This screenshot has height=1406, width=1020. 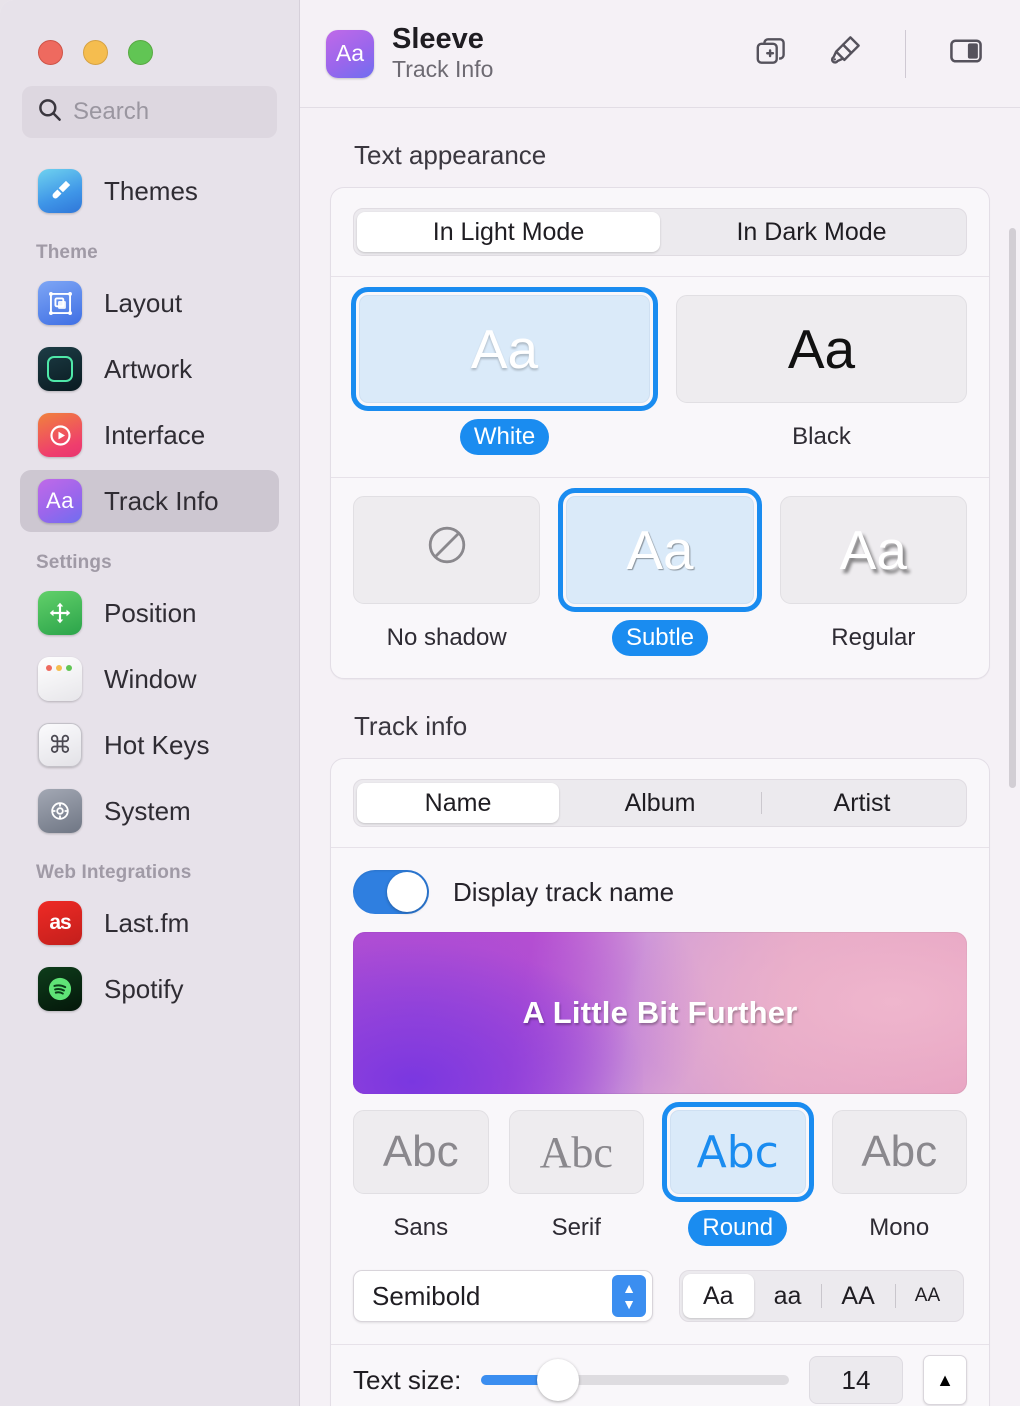 I want to click on edit-theme-button, so click(x=845, y=54).